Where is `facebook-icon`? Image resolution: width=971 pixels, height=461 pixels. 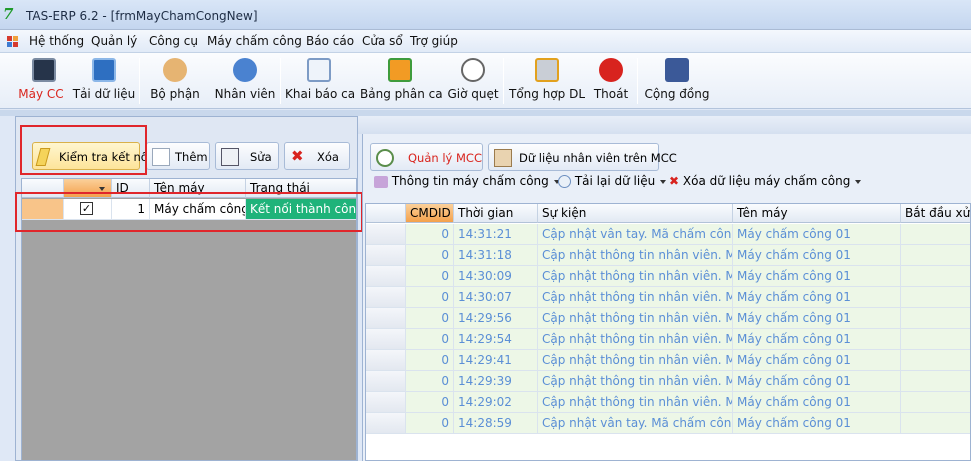 facebook-icon is located at coordinates (677, 70).